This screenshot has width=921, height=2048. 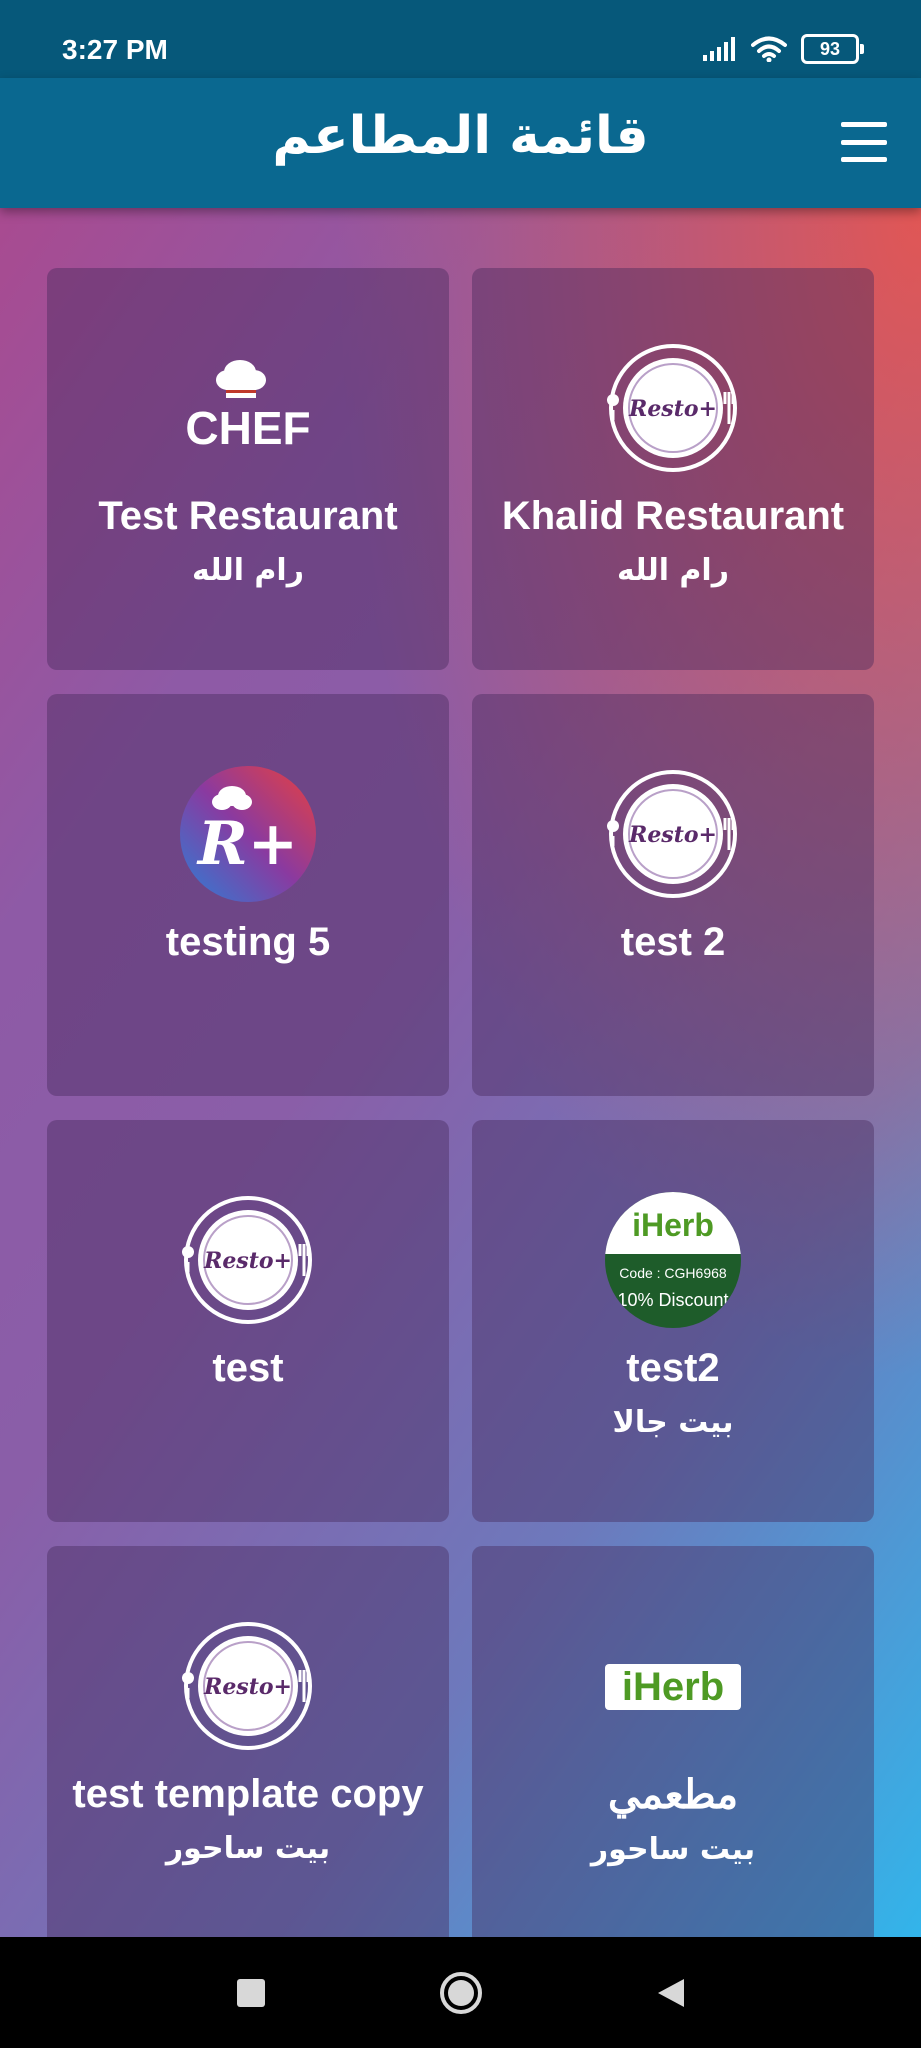 What do you see at coordinates (248, 1368) in the screenshot?
I see `restaurant-name: test` at bounding box center [248, 1368].